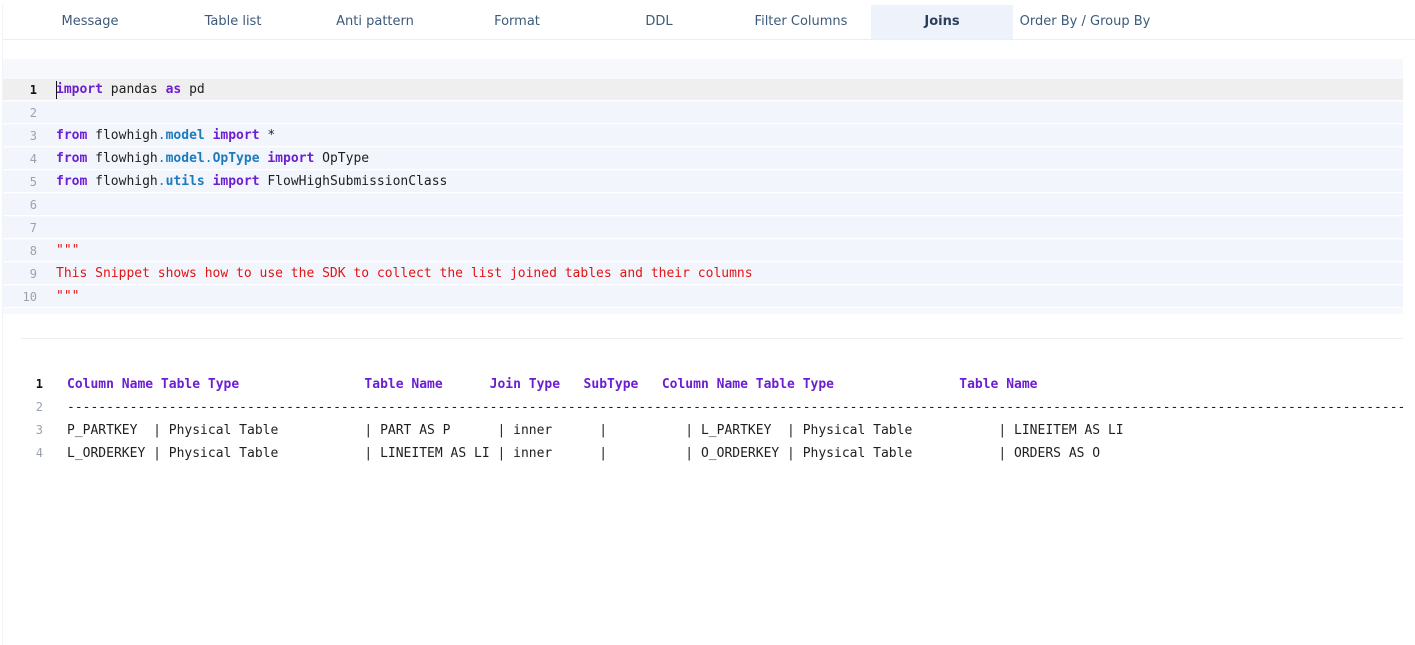 This screenshot has height=645, width=1415. I want to click on line-number: 1, so click(33, 90).